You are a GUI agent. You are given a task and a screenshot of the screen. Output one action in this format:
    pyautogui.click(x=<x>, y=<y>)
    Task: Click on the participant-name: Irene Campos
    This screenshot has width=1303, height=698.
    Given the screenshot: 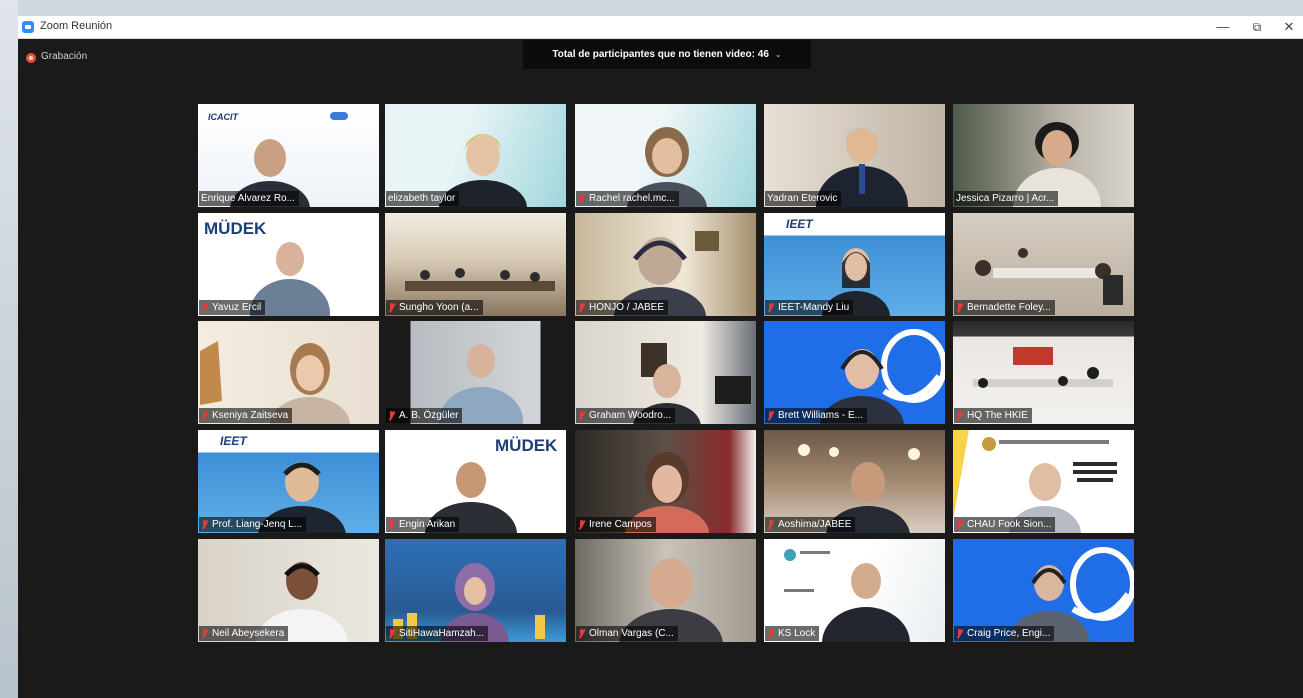 What is the action you would take?
    pyautogui.click(x=616, y=524)
    